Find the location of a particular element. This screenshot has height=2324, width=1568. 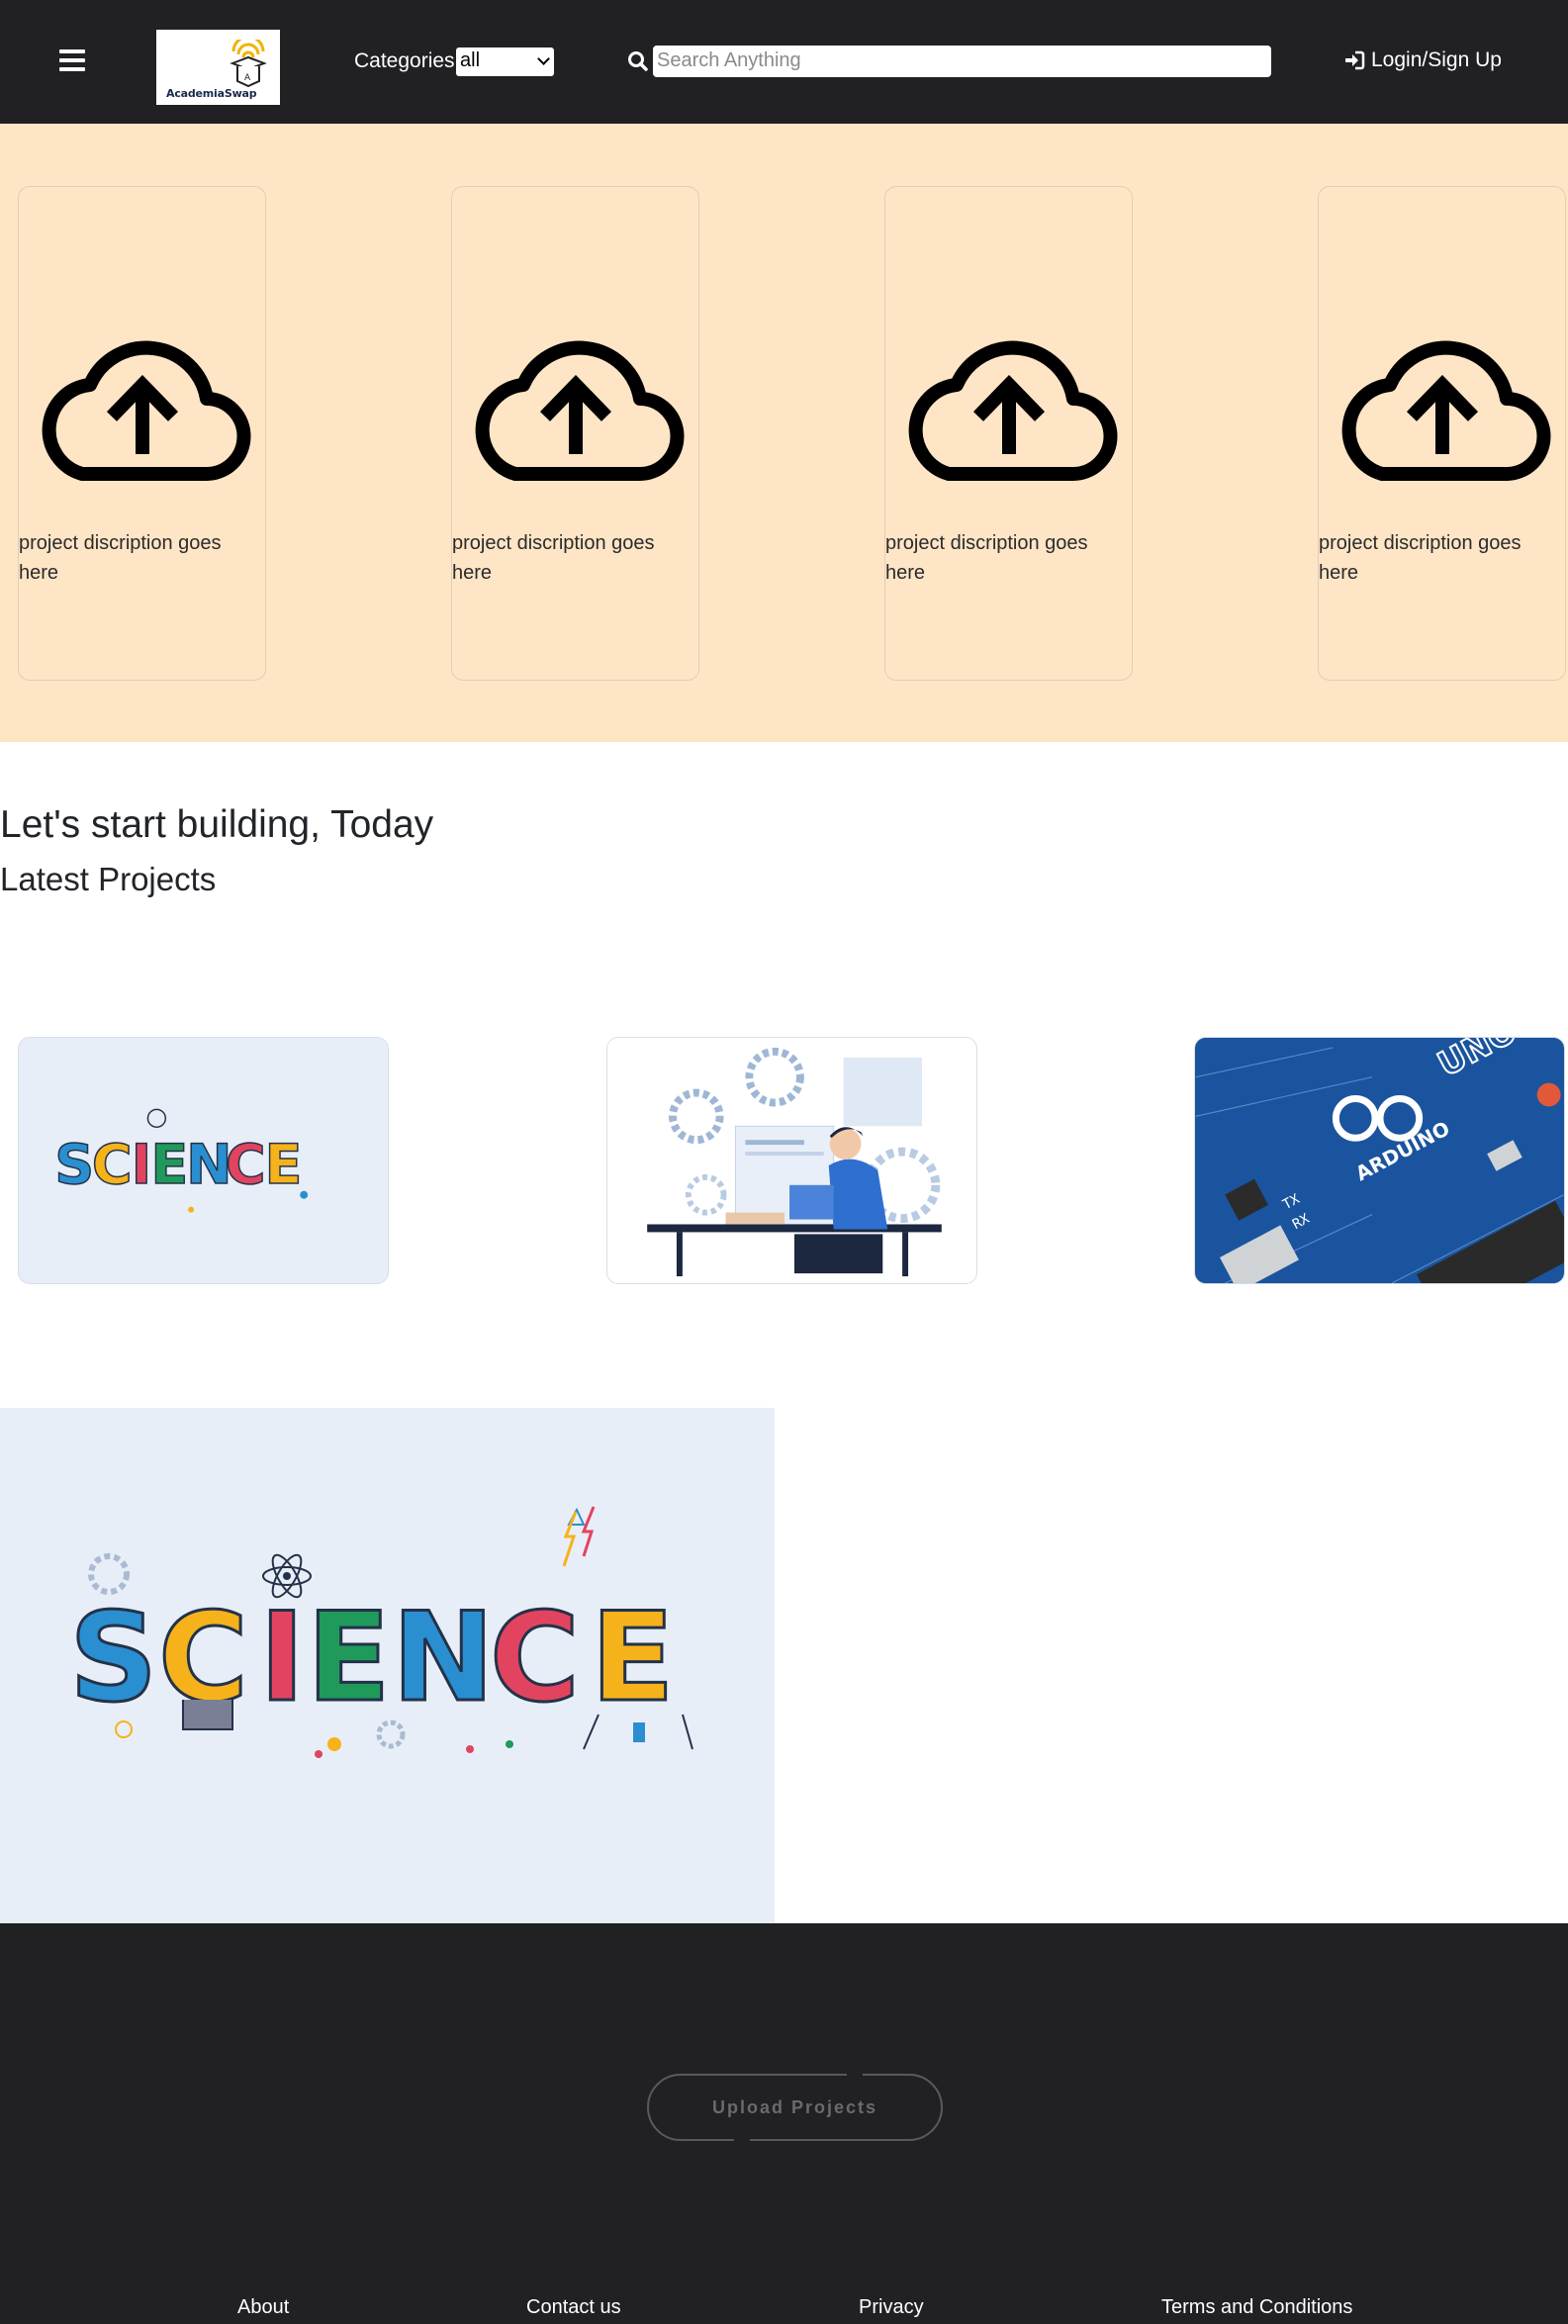

developer-illustration-image is located at coordinates (791, 1160).